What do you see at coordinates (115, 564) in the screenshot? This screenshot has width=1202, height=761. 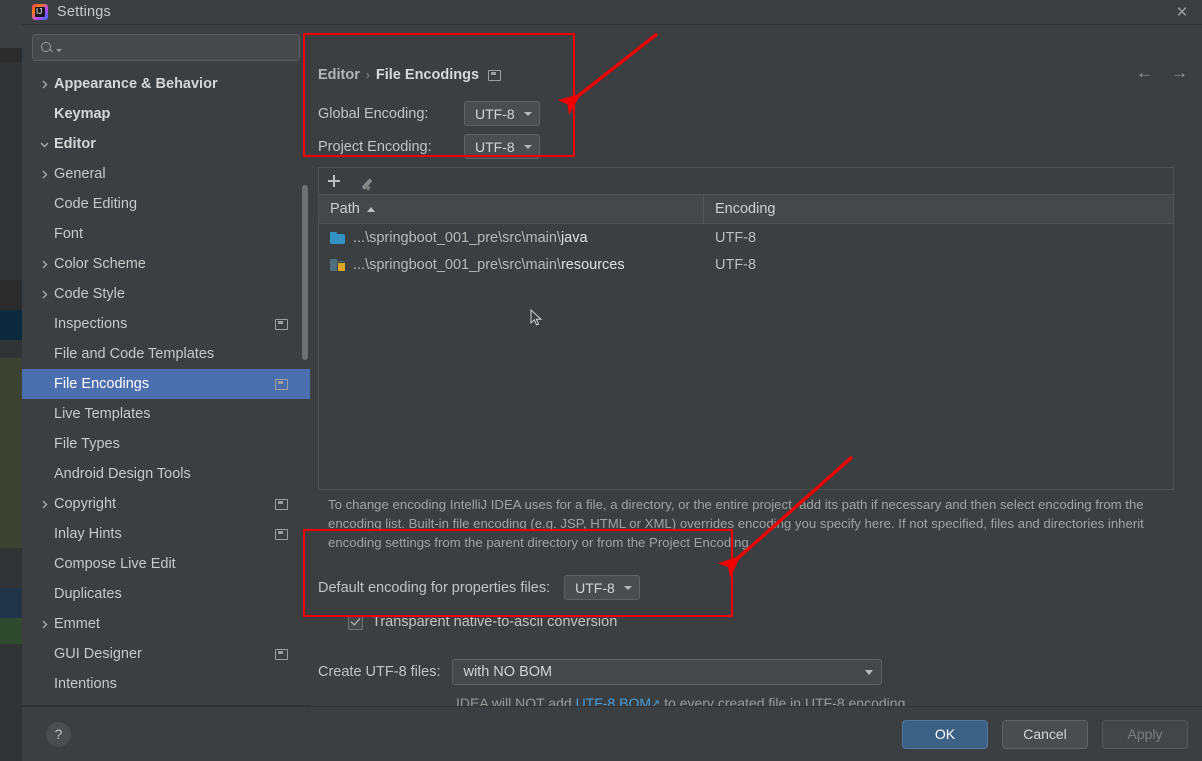 I see `sidebar-item-label: Compose Live Edit` at bounding box center [115, 564].